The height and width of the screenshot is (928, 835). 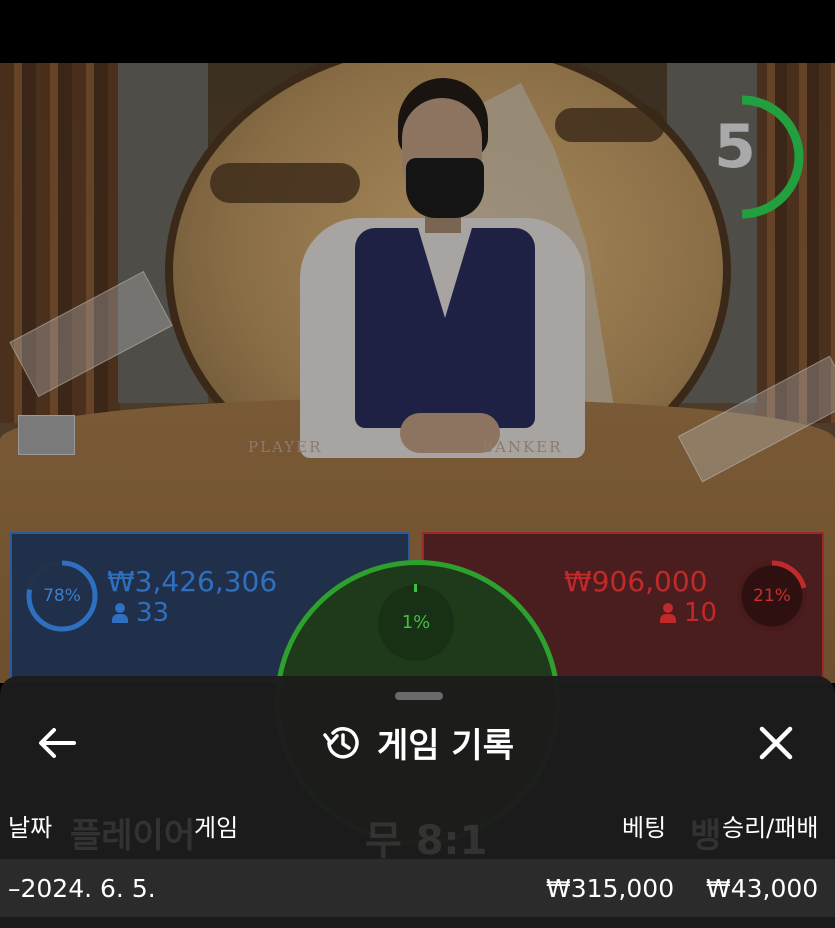 What do you see at coordinates (30, 828) in the screenshot?
I see `column-header-date: 날짜` at bounding box center [30, 828].